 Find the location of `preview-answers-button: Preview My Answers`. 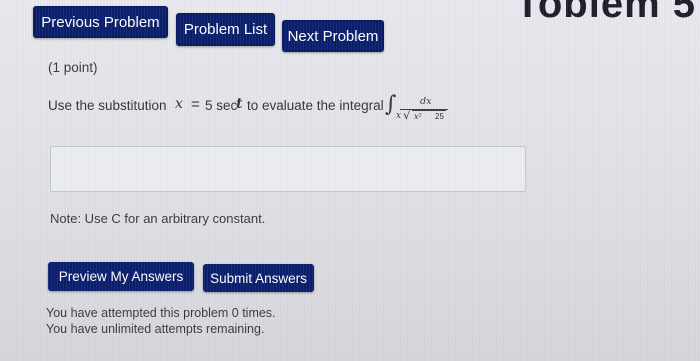

preview-answers-button: Preview My Answers is located at coordinates (121, 276).